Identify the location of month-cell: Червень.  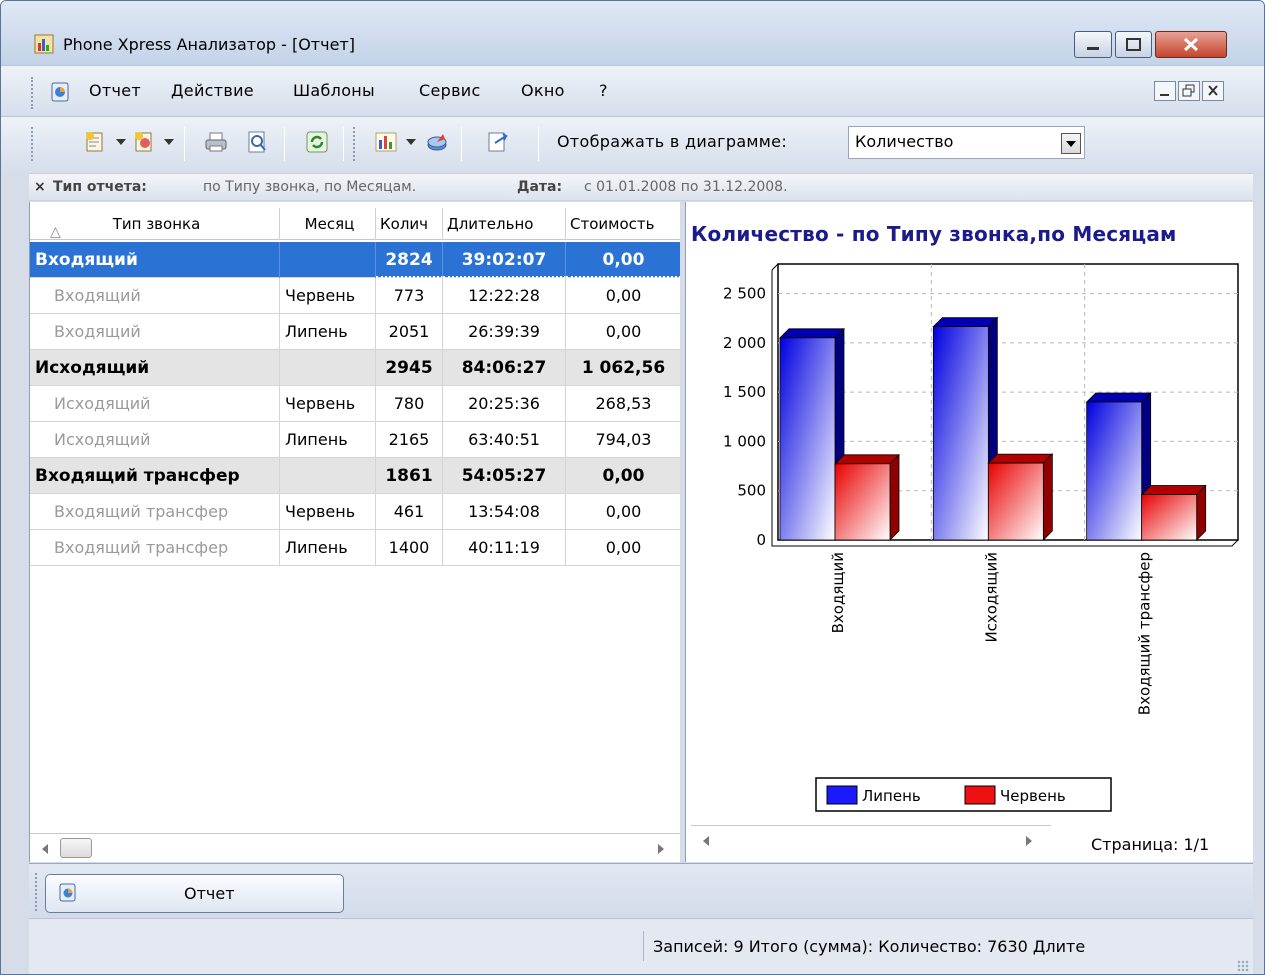
(328, 296).